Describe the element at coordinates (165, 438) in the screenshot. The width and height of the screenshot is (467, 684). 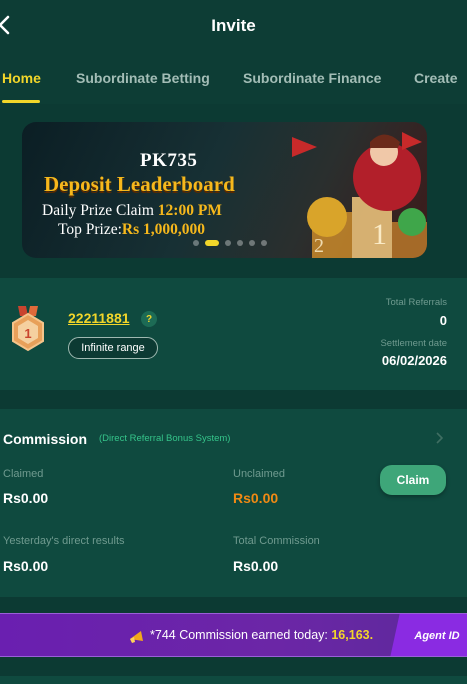
I see `commission-subtitle: (Direct Referral Bonus System)` at that location.